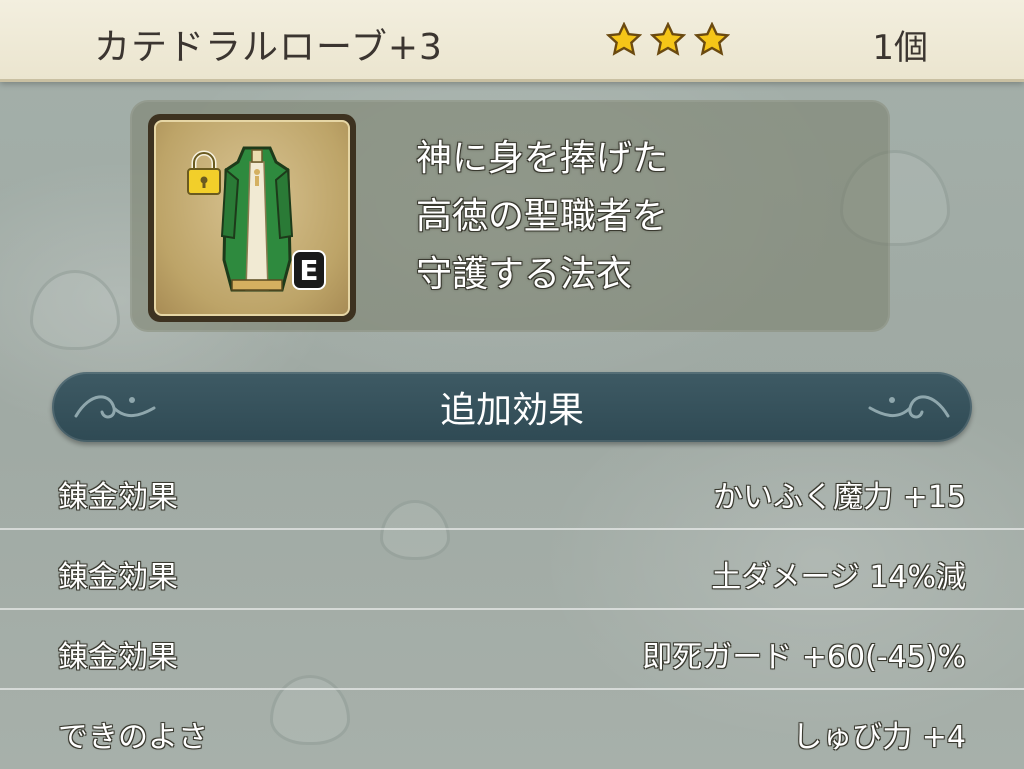 This screenshot has width=1024, height=769. I want to click on equipped-badge: E, so click(309, 270).